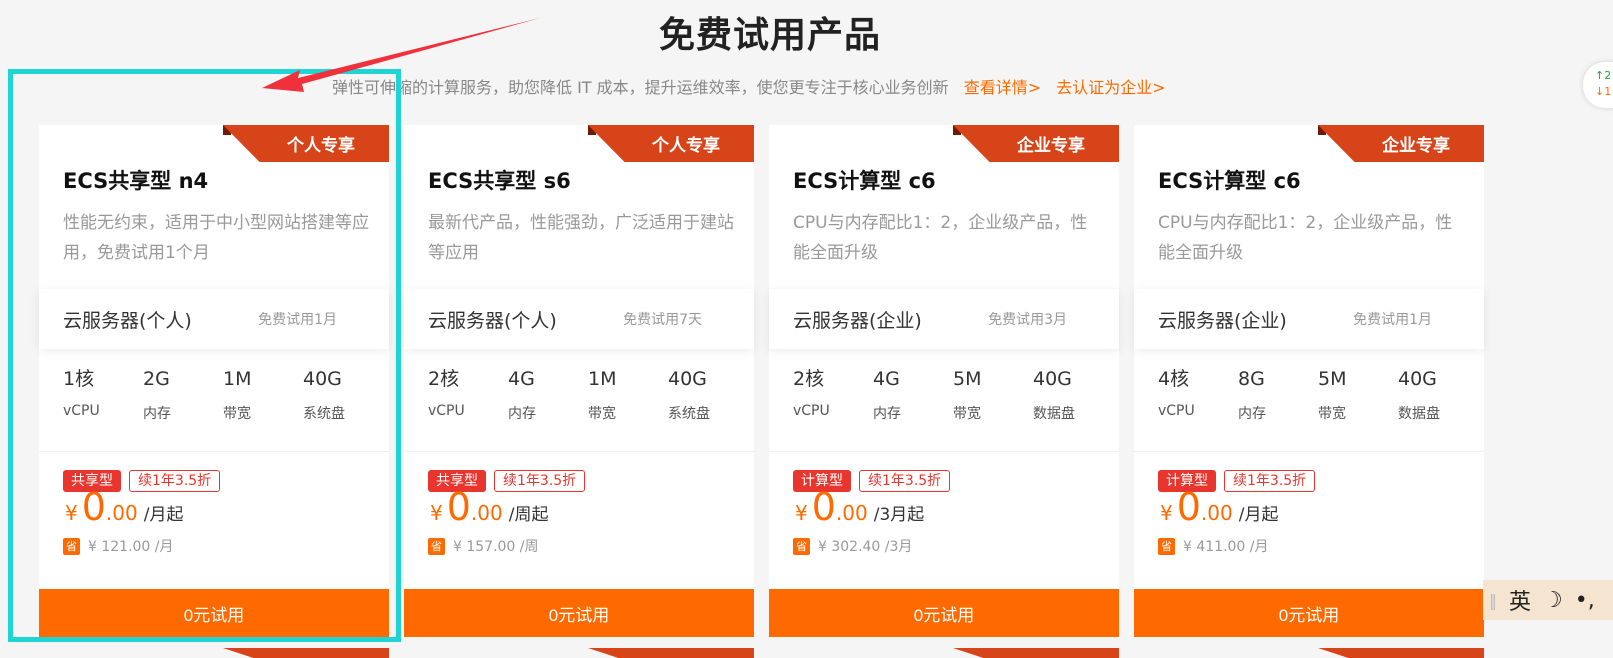  I want to click on spec-unit: 系统盘, so click(324, 414).